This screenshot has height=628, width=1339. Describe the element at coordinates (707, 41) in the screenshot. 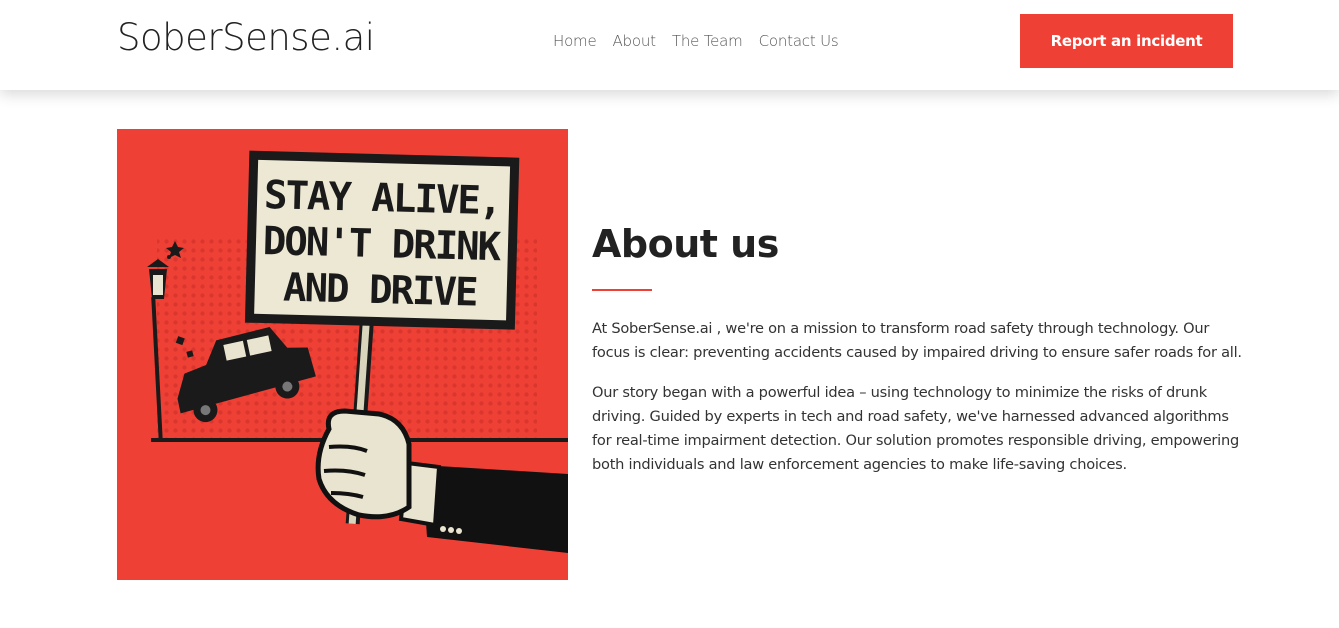

I see `nav-link-team: The Team` at that location.